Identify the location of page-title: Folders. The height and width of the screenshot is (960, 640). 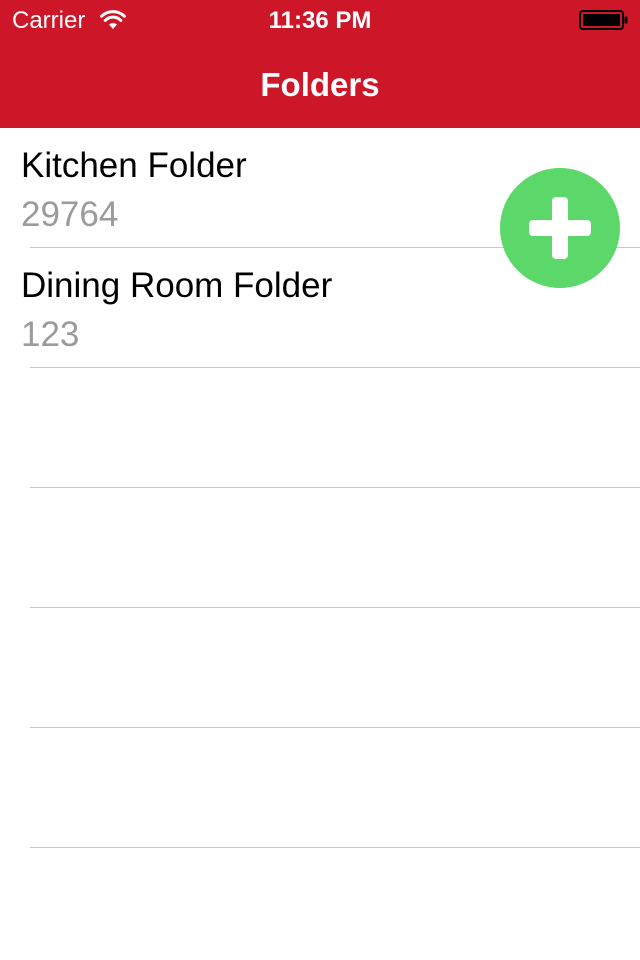
(320, 84).